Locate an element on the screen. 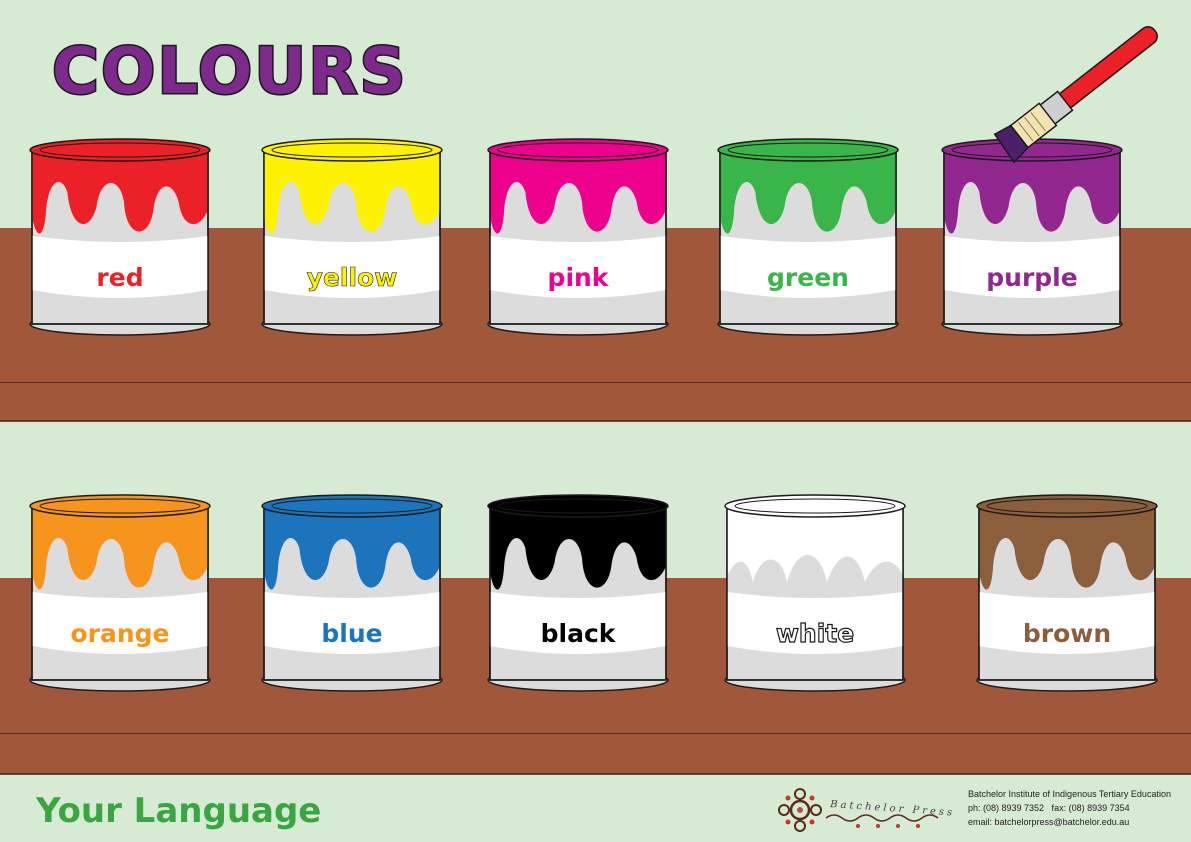 Image resolution: width=1191 pixels, height=842 pixels. publisher-email: email: batchelorpress@batchelor.edu.au is located at coordinates (1048, 822).